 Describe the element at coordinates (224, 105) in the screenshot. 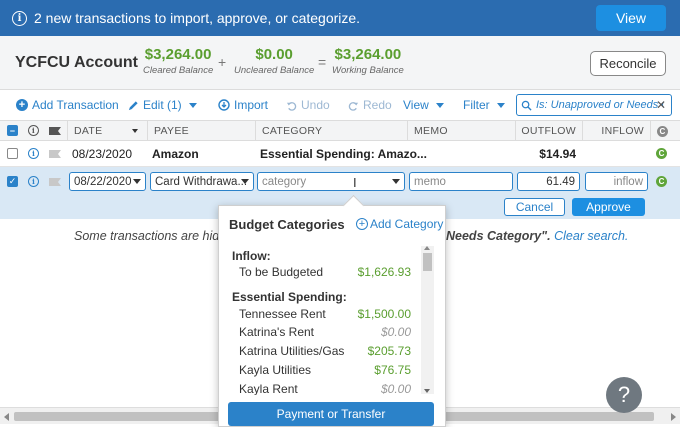

I see `import-icon` at that location.